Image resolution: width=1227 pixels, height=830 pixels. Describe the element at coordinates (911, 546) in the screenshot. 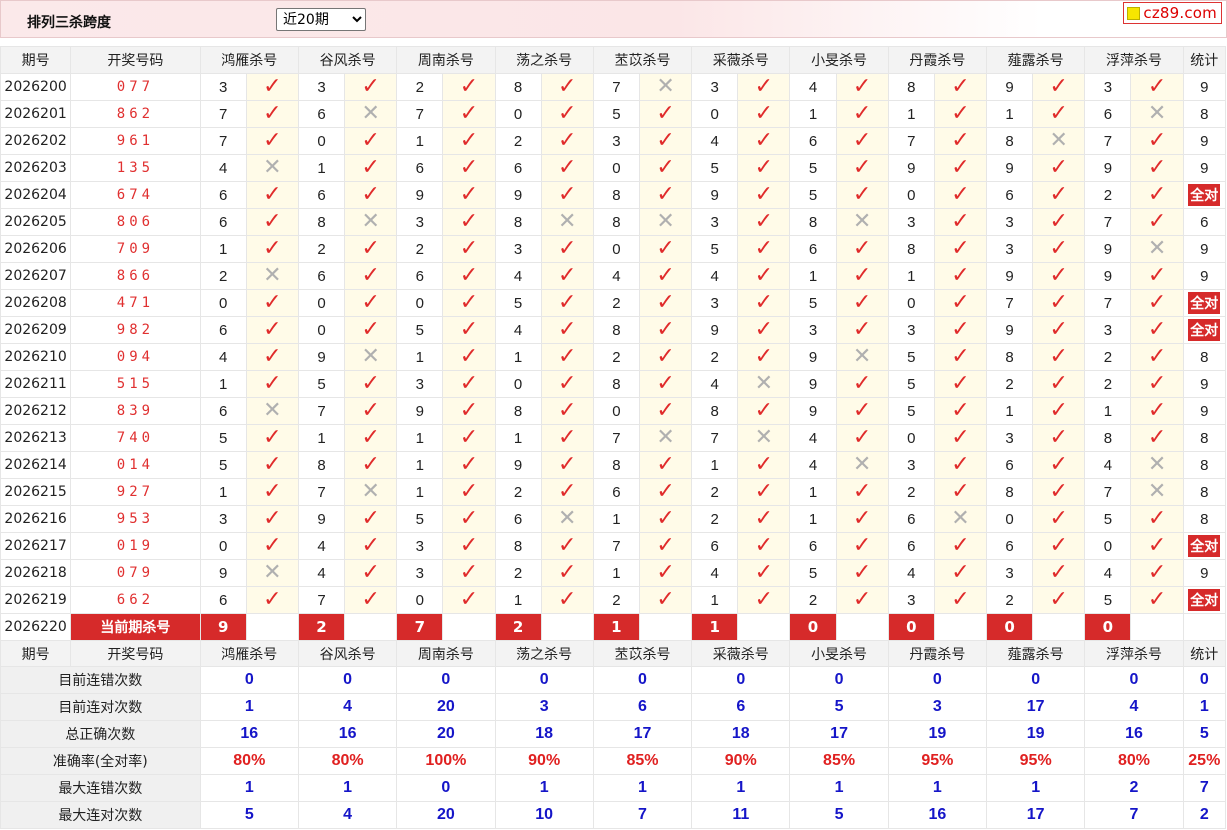

I see `kill-number-cell: 6` at that location.